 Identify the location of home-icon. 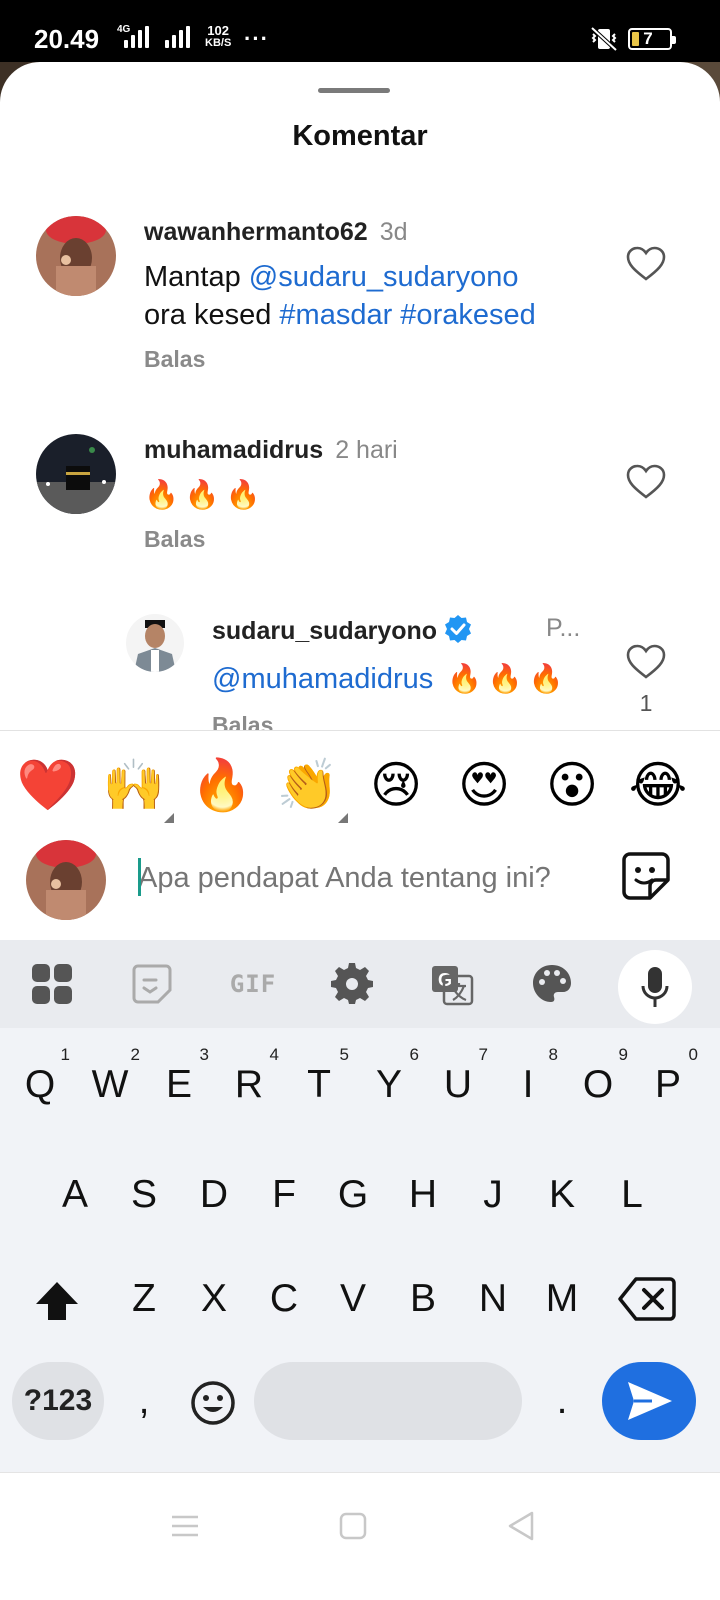
(353, 1526).